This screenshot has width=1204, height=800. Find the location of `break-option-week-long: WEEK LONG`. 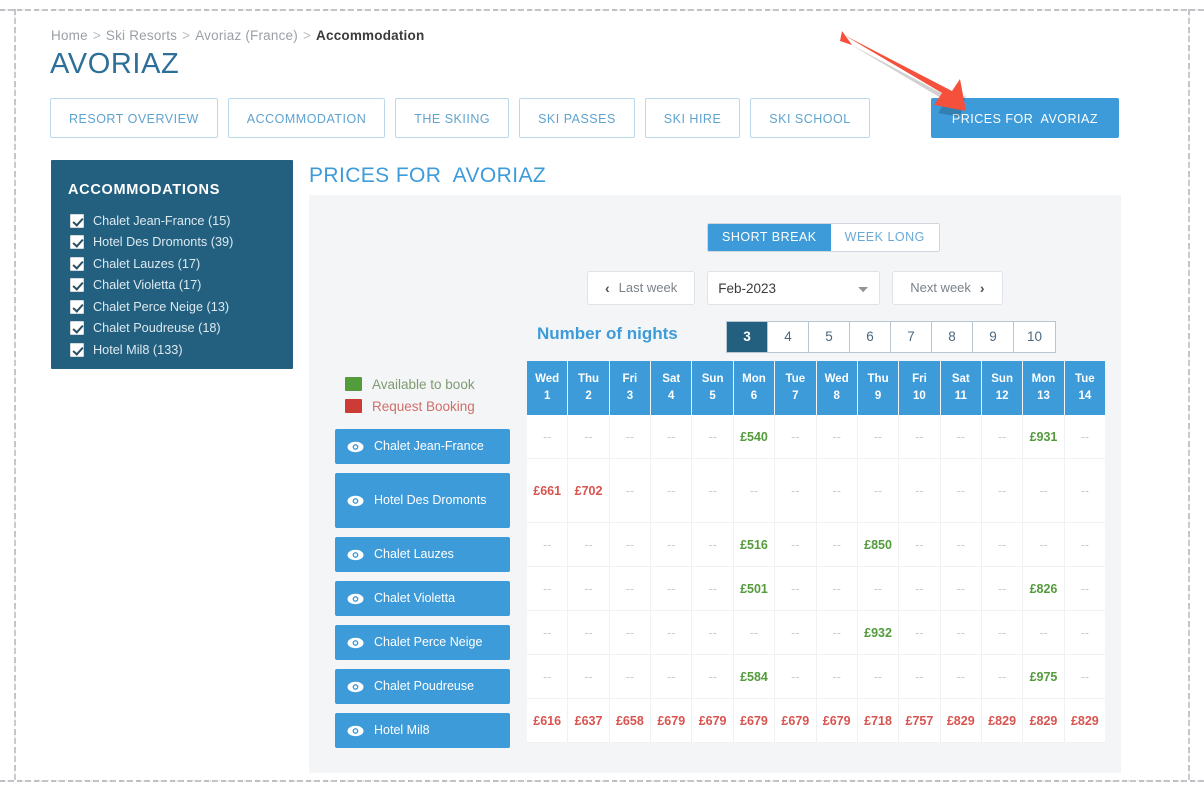

break-option-week-long: WEEK LONG is located at coordinates (884, 237).